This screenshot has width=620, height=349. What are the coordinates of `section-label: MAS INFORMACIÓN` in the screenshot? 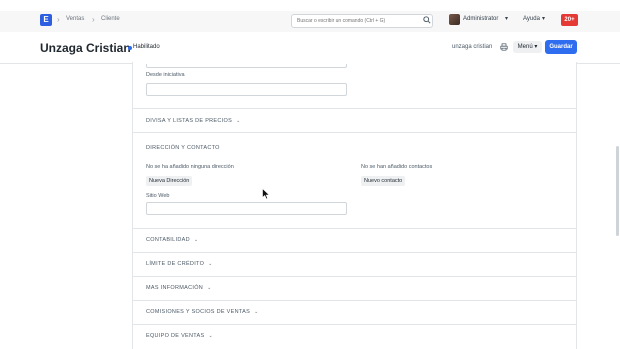 It's located at (175, 288).